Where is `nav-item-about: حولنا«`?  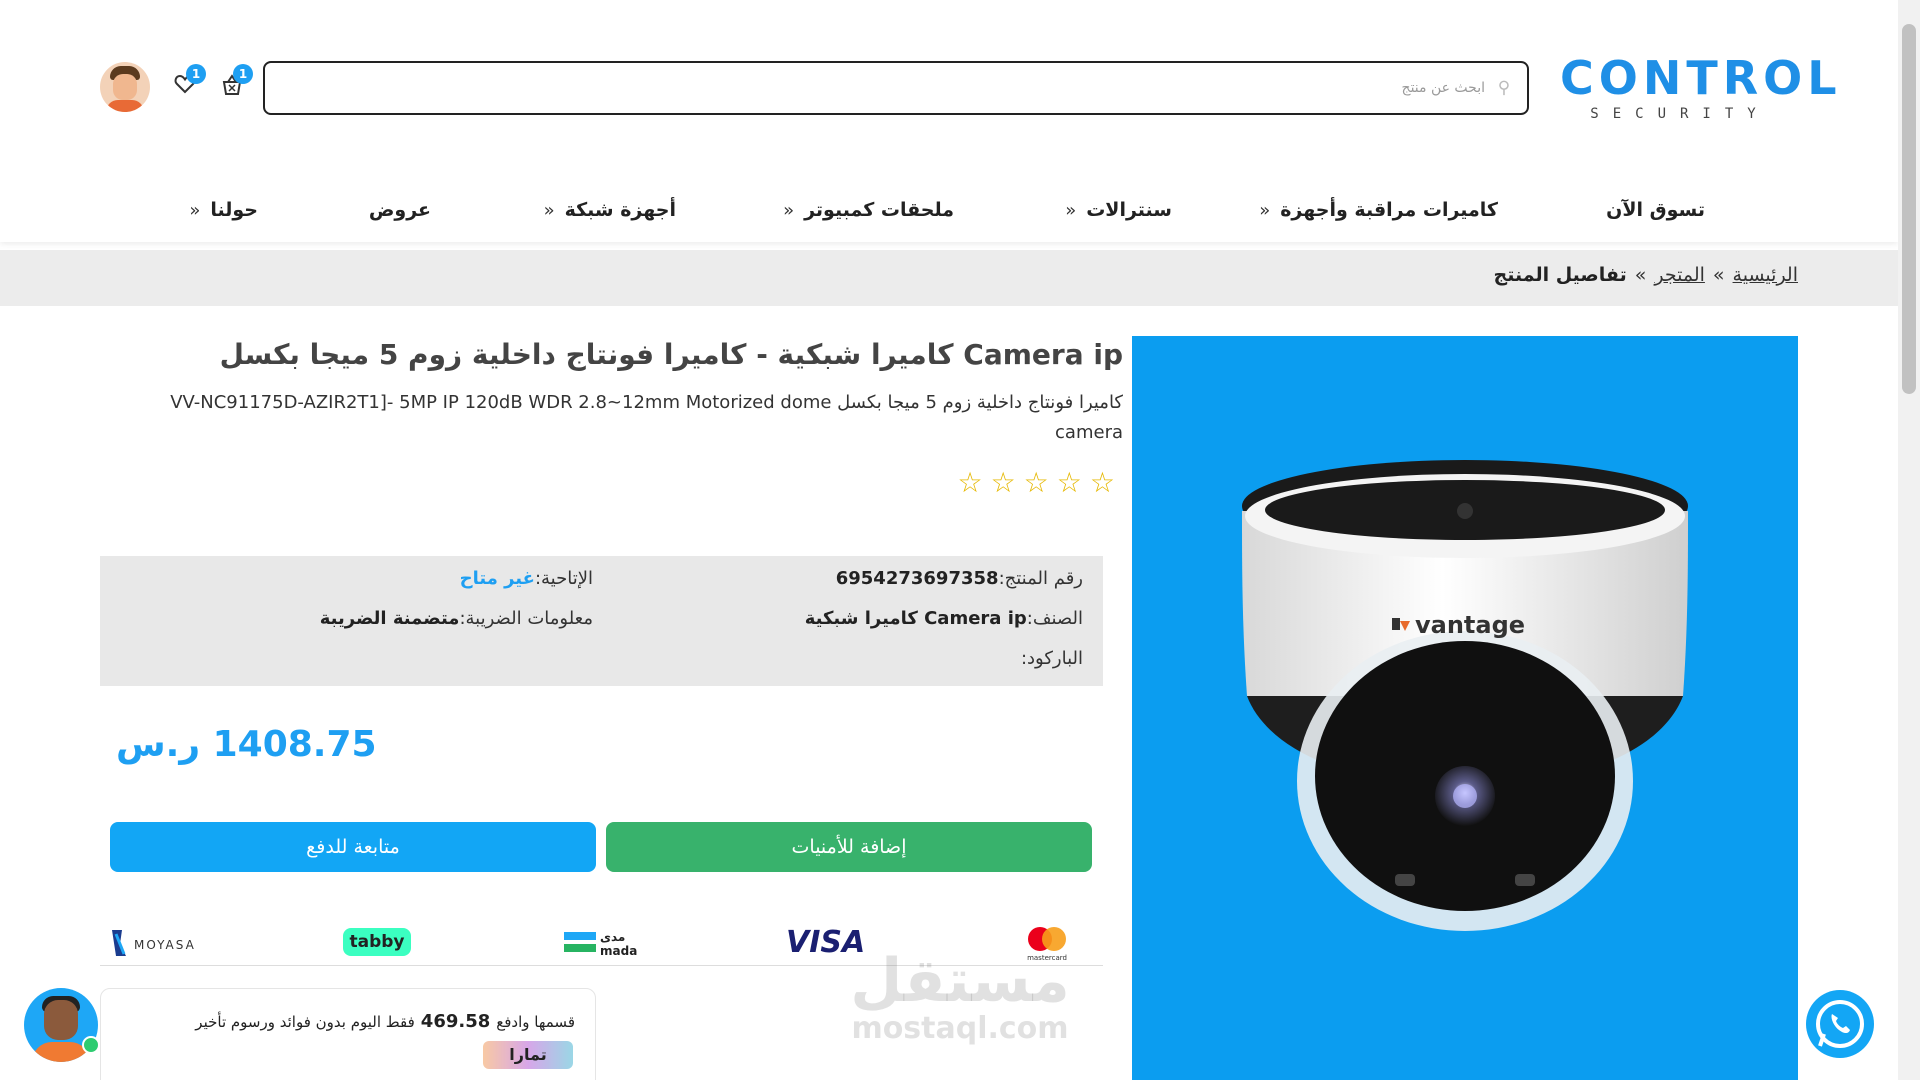 nav-item-about: حولنا« is located at coordinates (223, 210).